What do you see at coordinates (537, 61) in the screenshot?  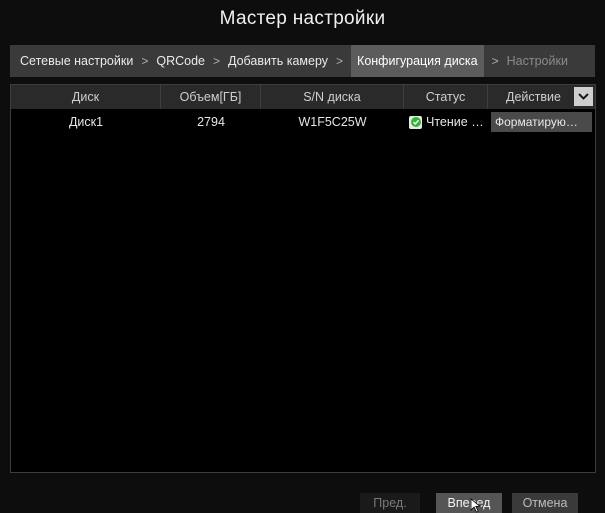 I see `step-settings: Настройки` at bounding box center [537, 61].